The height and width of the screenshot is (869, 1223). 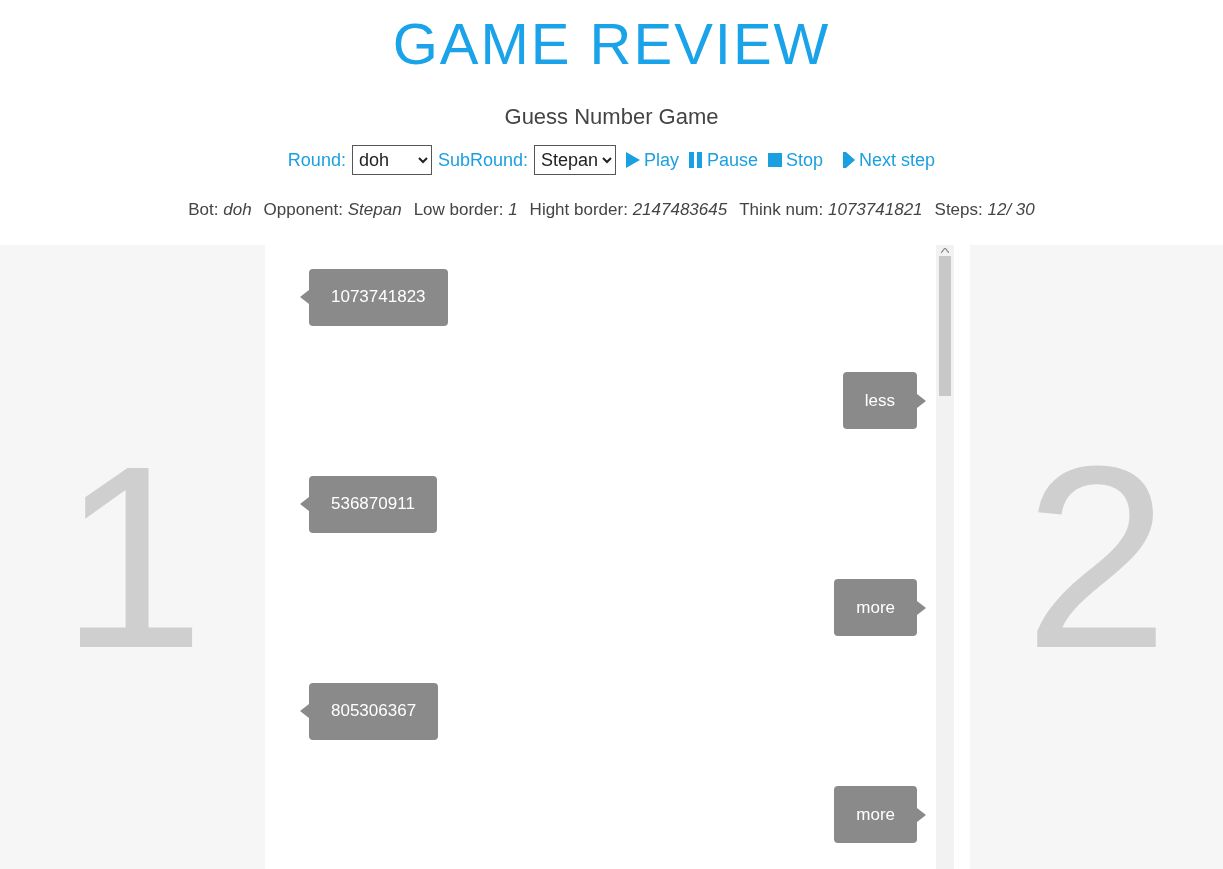 I want to click on subround-label: SubRound:, so click(x=482, y=160).